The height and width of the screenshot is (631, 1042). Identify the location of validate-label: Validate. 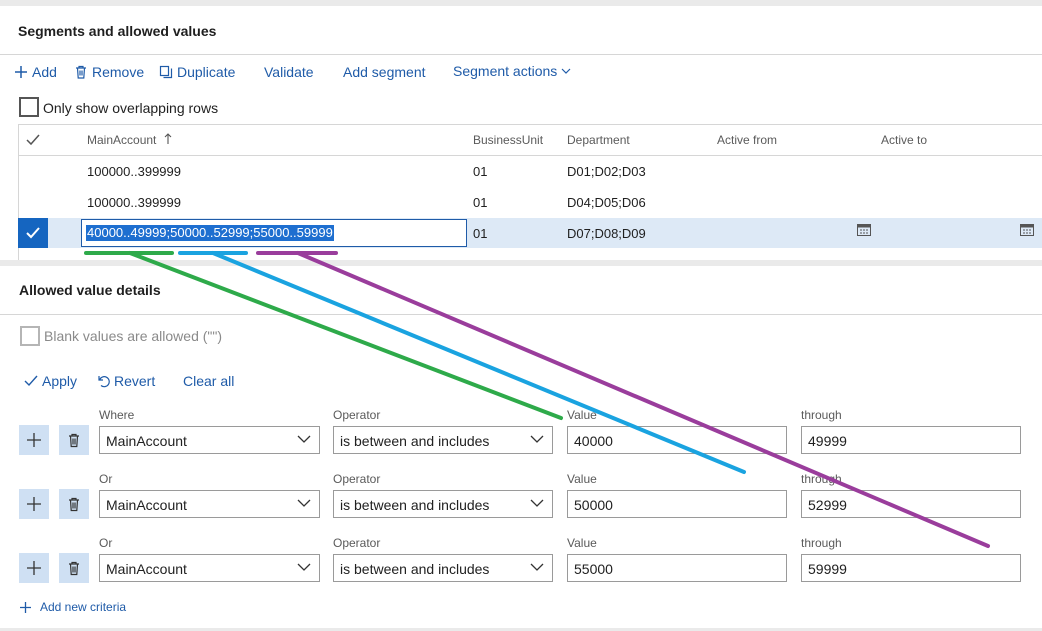
(289, 72).